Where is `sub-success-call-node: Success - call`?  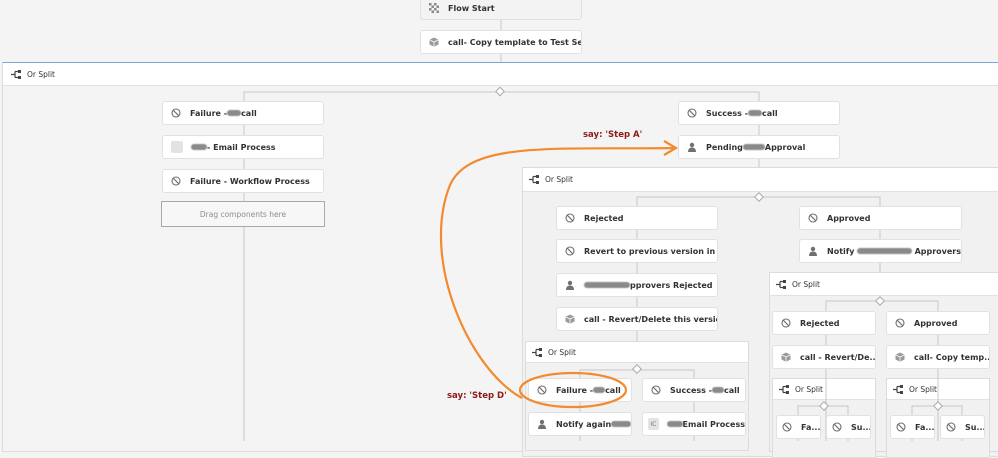
sub-success-call-node: Success - call is located at coordinates (694, 390).